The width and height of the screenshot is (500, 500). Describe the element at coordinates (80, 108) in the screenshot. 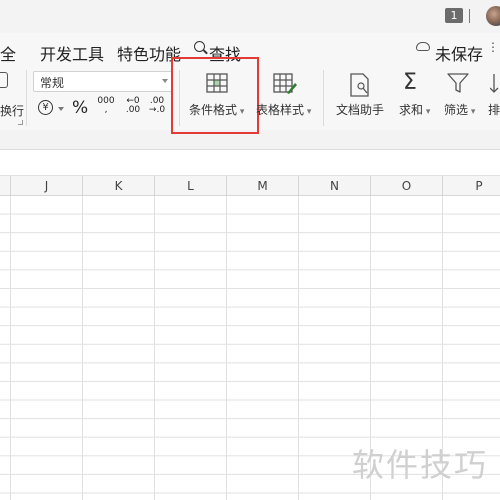

I see `percent-icon: %` at that location.